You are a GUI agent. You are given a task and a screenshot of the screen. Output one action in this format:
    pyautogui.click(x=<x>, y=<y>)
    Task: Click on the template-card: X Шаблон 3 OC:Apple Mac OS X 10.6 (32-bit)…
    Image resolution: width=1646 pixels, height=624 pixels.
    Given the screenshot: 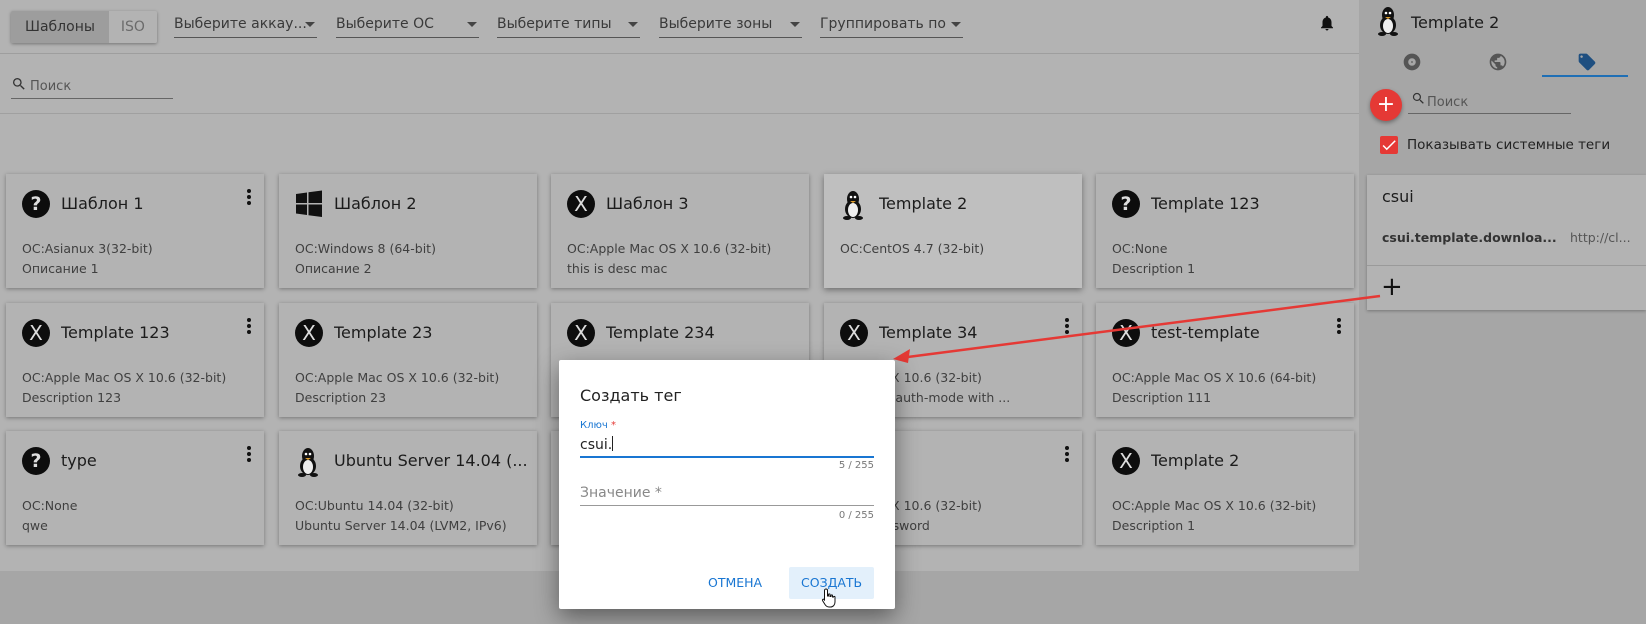 What is the action you would take?
    pyautogui.click(x=680, y=231)
    